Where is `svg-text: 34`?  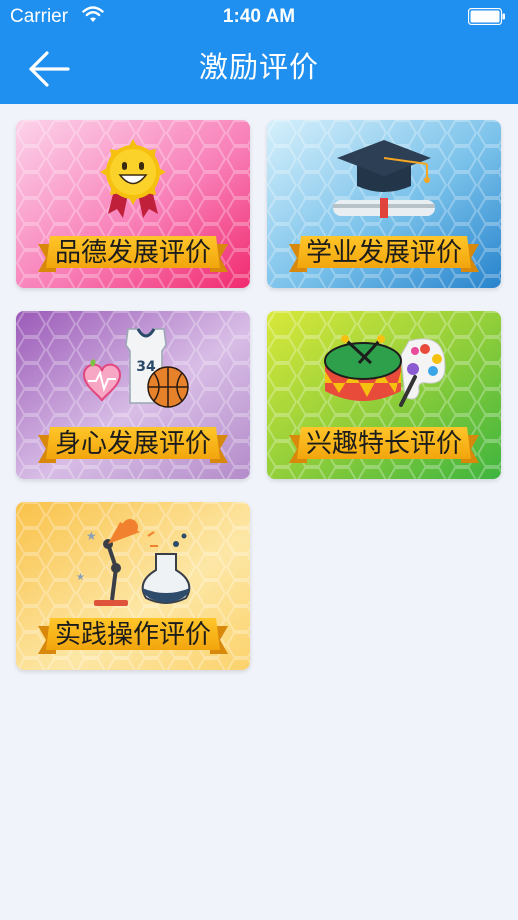 svg-text: 34 is located at coordinates (146, 367).